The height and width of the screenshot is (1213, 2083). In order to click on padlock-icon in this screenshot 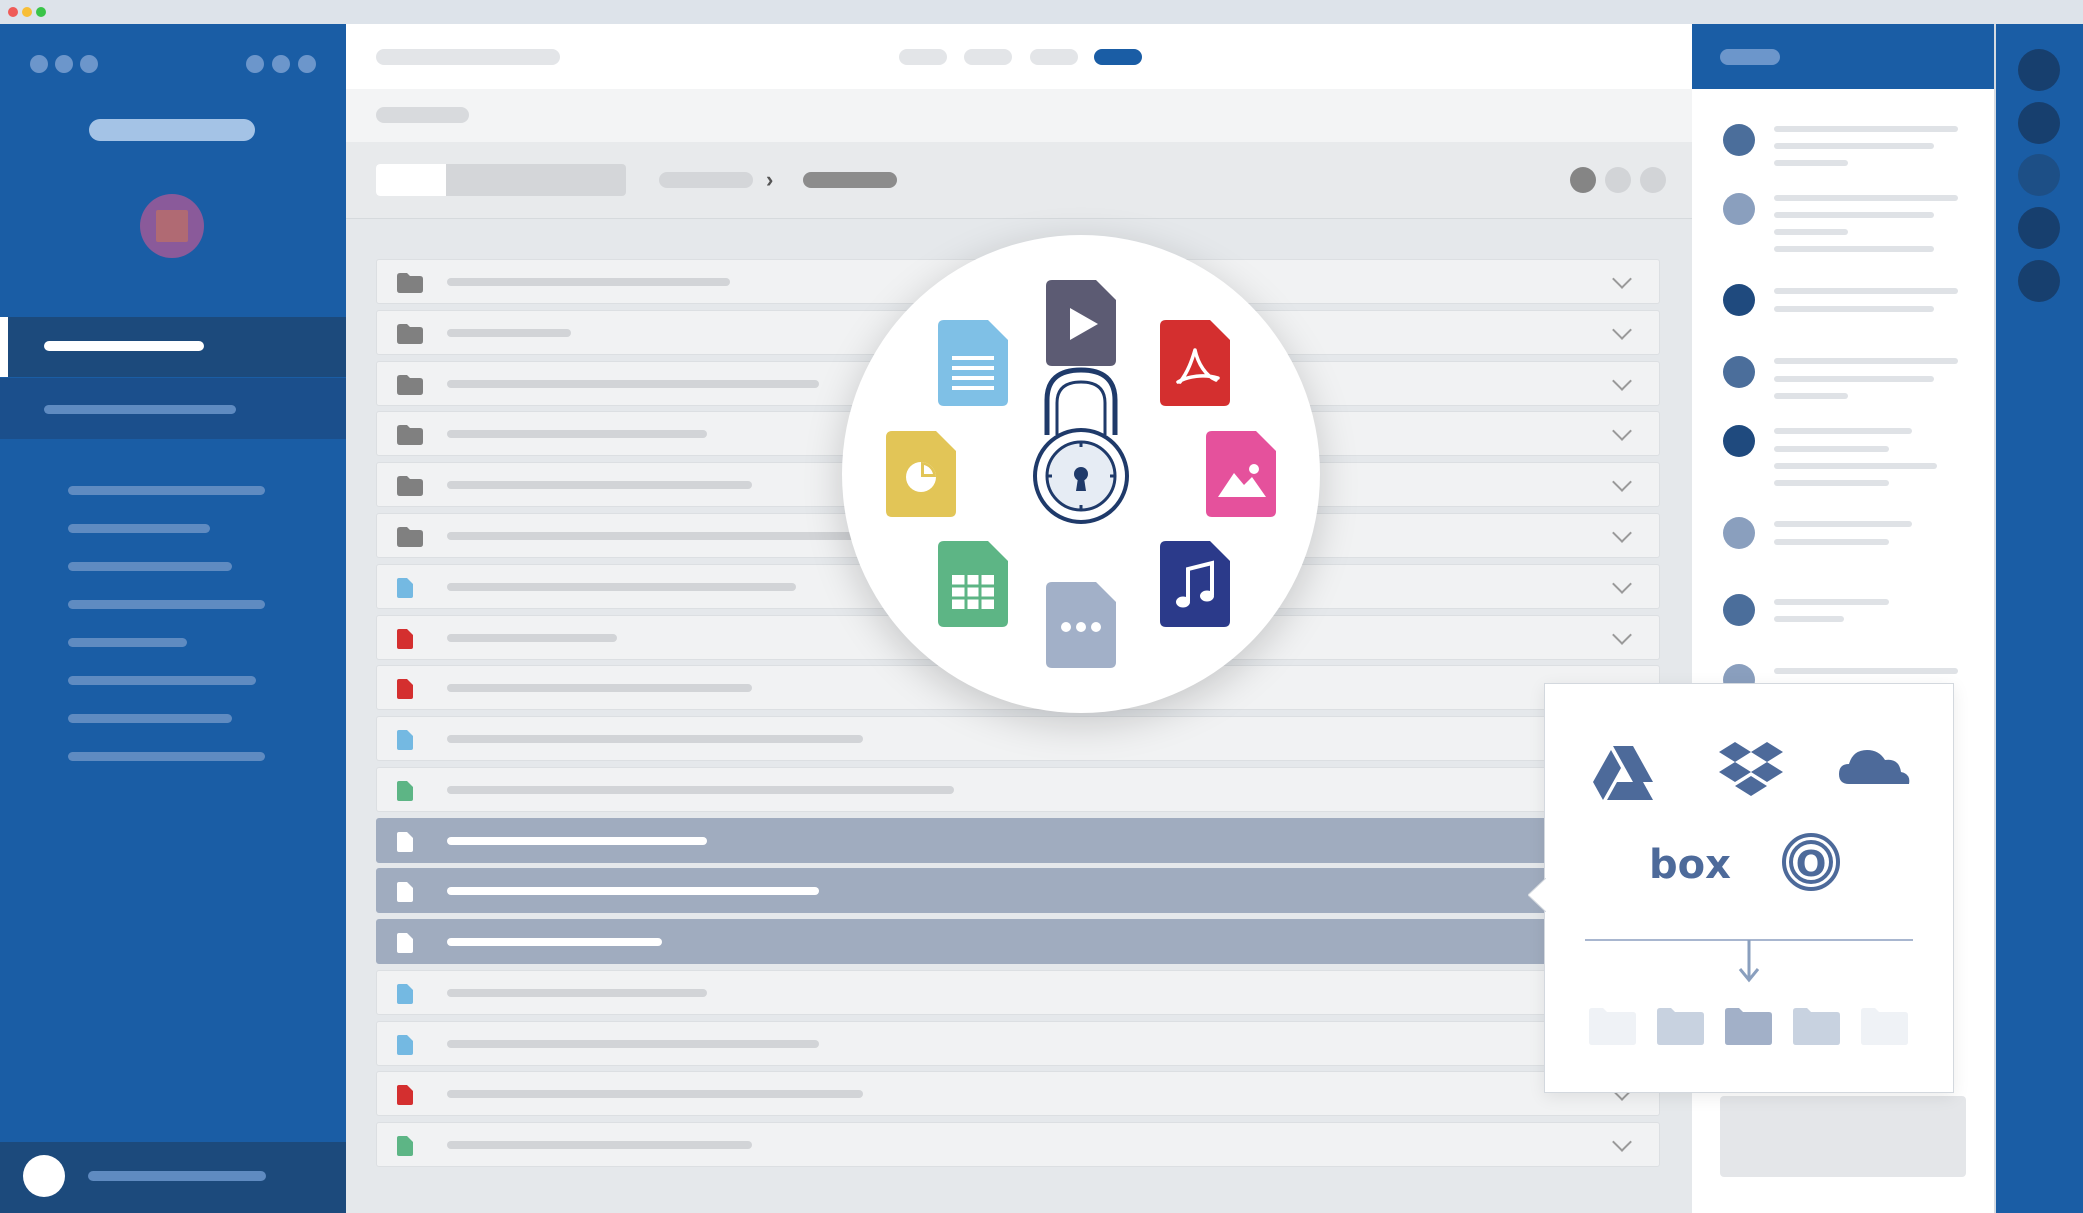, I will do `click(1081, 445)`.